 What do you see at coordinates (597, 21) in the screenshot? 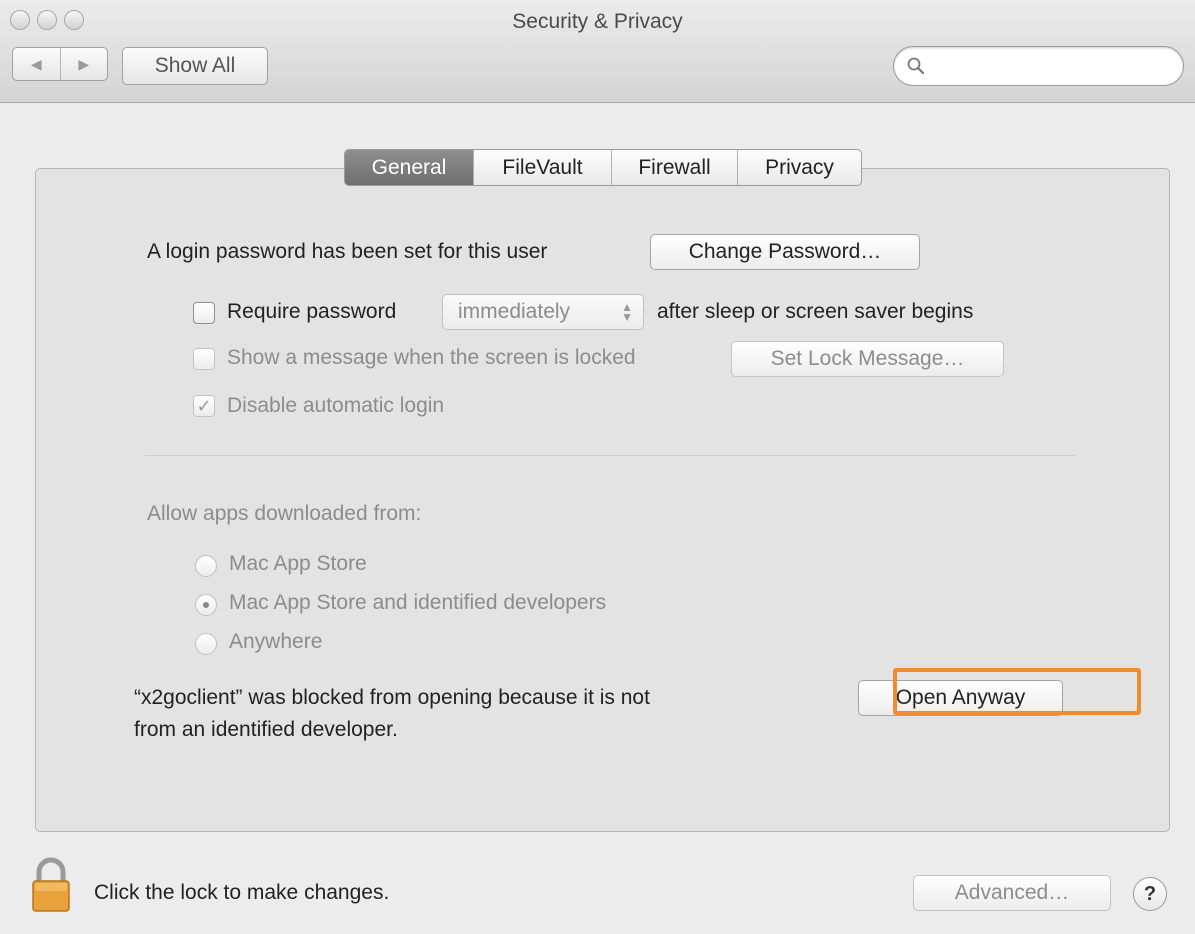
I see `window-title: Security & Privacy` at bounding box center [597, 21].